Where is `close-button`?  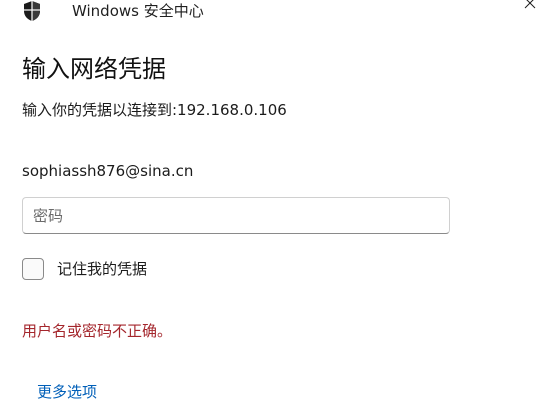 close-button is located at coordinates (530, 11).